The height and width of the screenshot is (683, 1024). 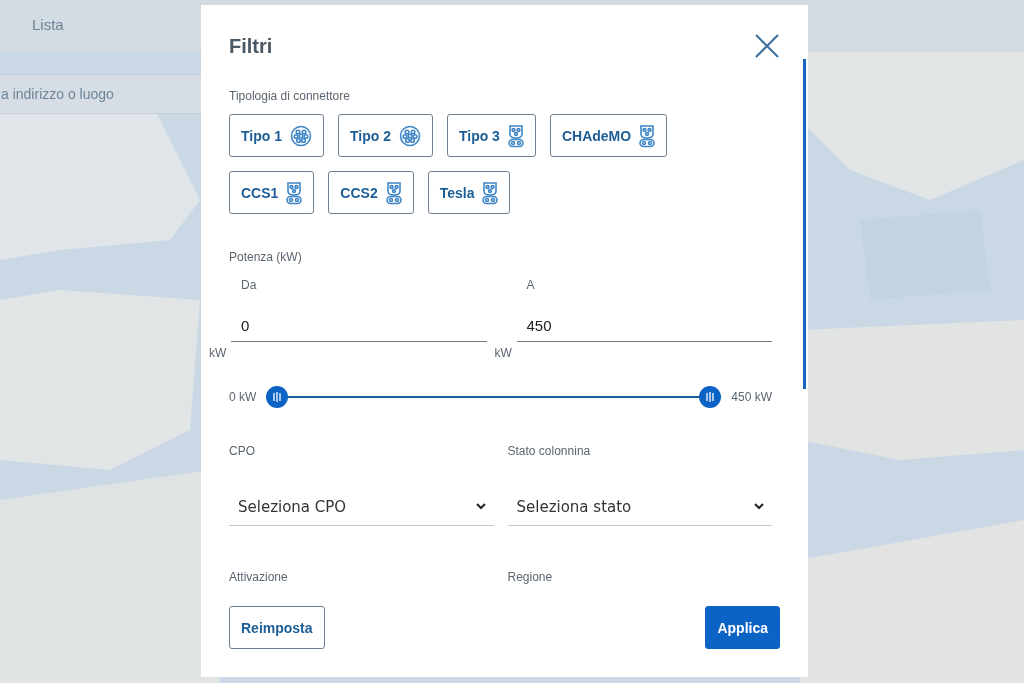 What do you see at coordinates (242, 451) in the screenshot?
I see `field-label: CPO` at bounding box center [242, 451].